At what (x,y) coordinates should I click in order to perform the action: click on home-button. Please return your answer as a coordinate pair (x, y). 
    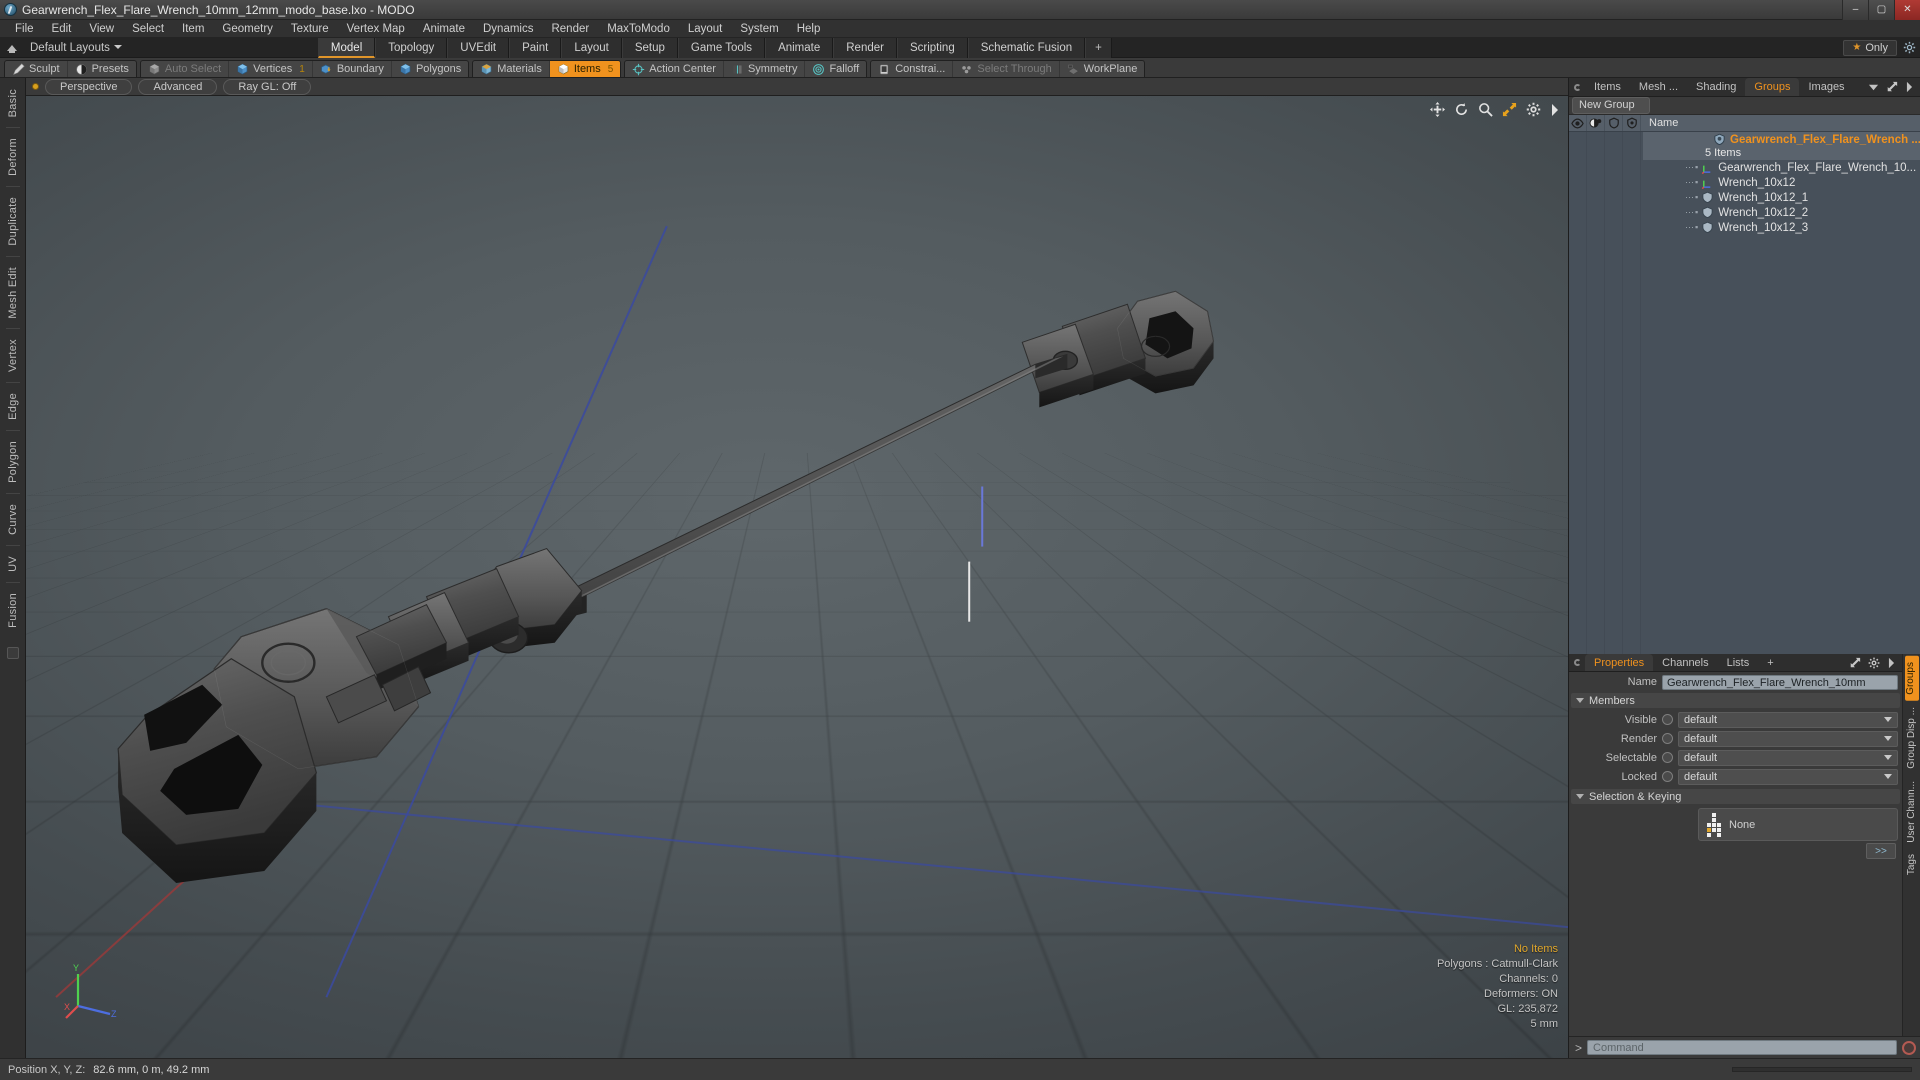
    Looking at the image, I should click on (12, 48).